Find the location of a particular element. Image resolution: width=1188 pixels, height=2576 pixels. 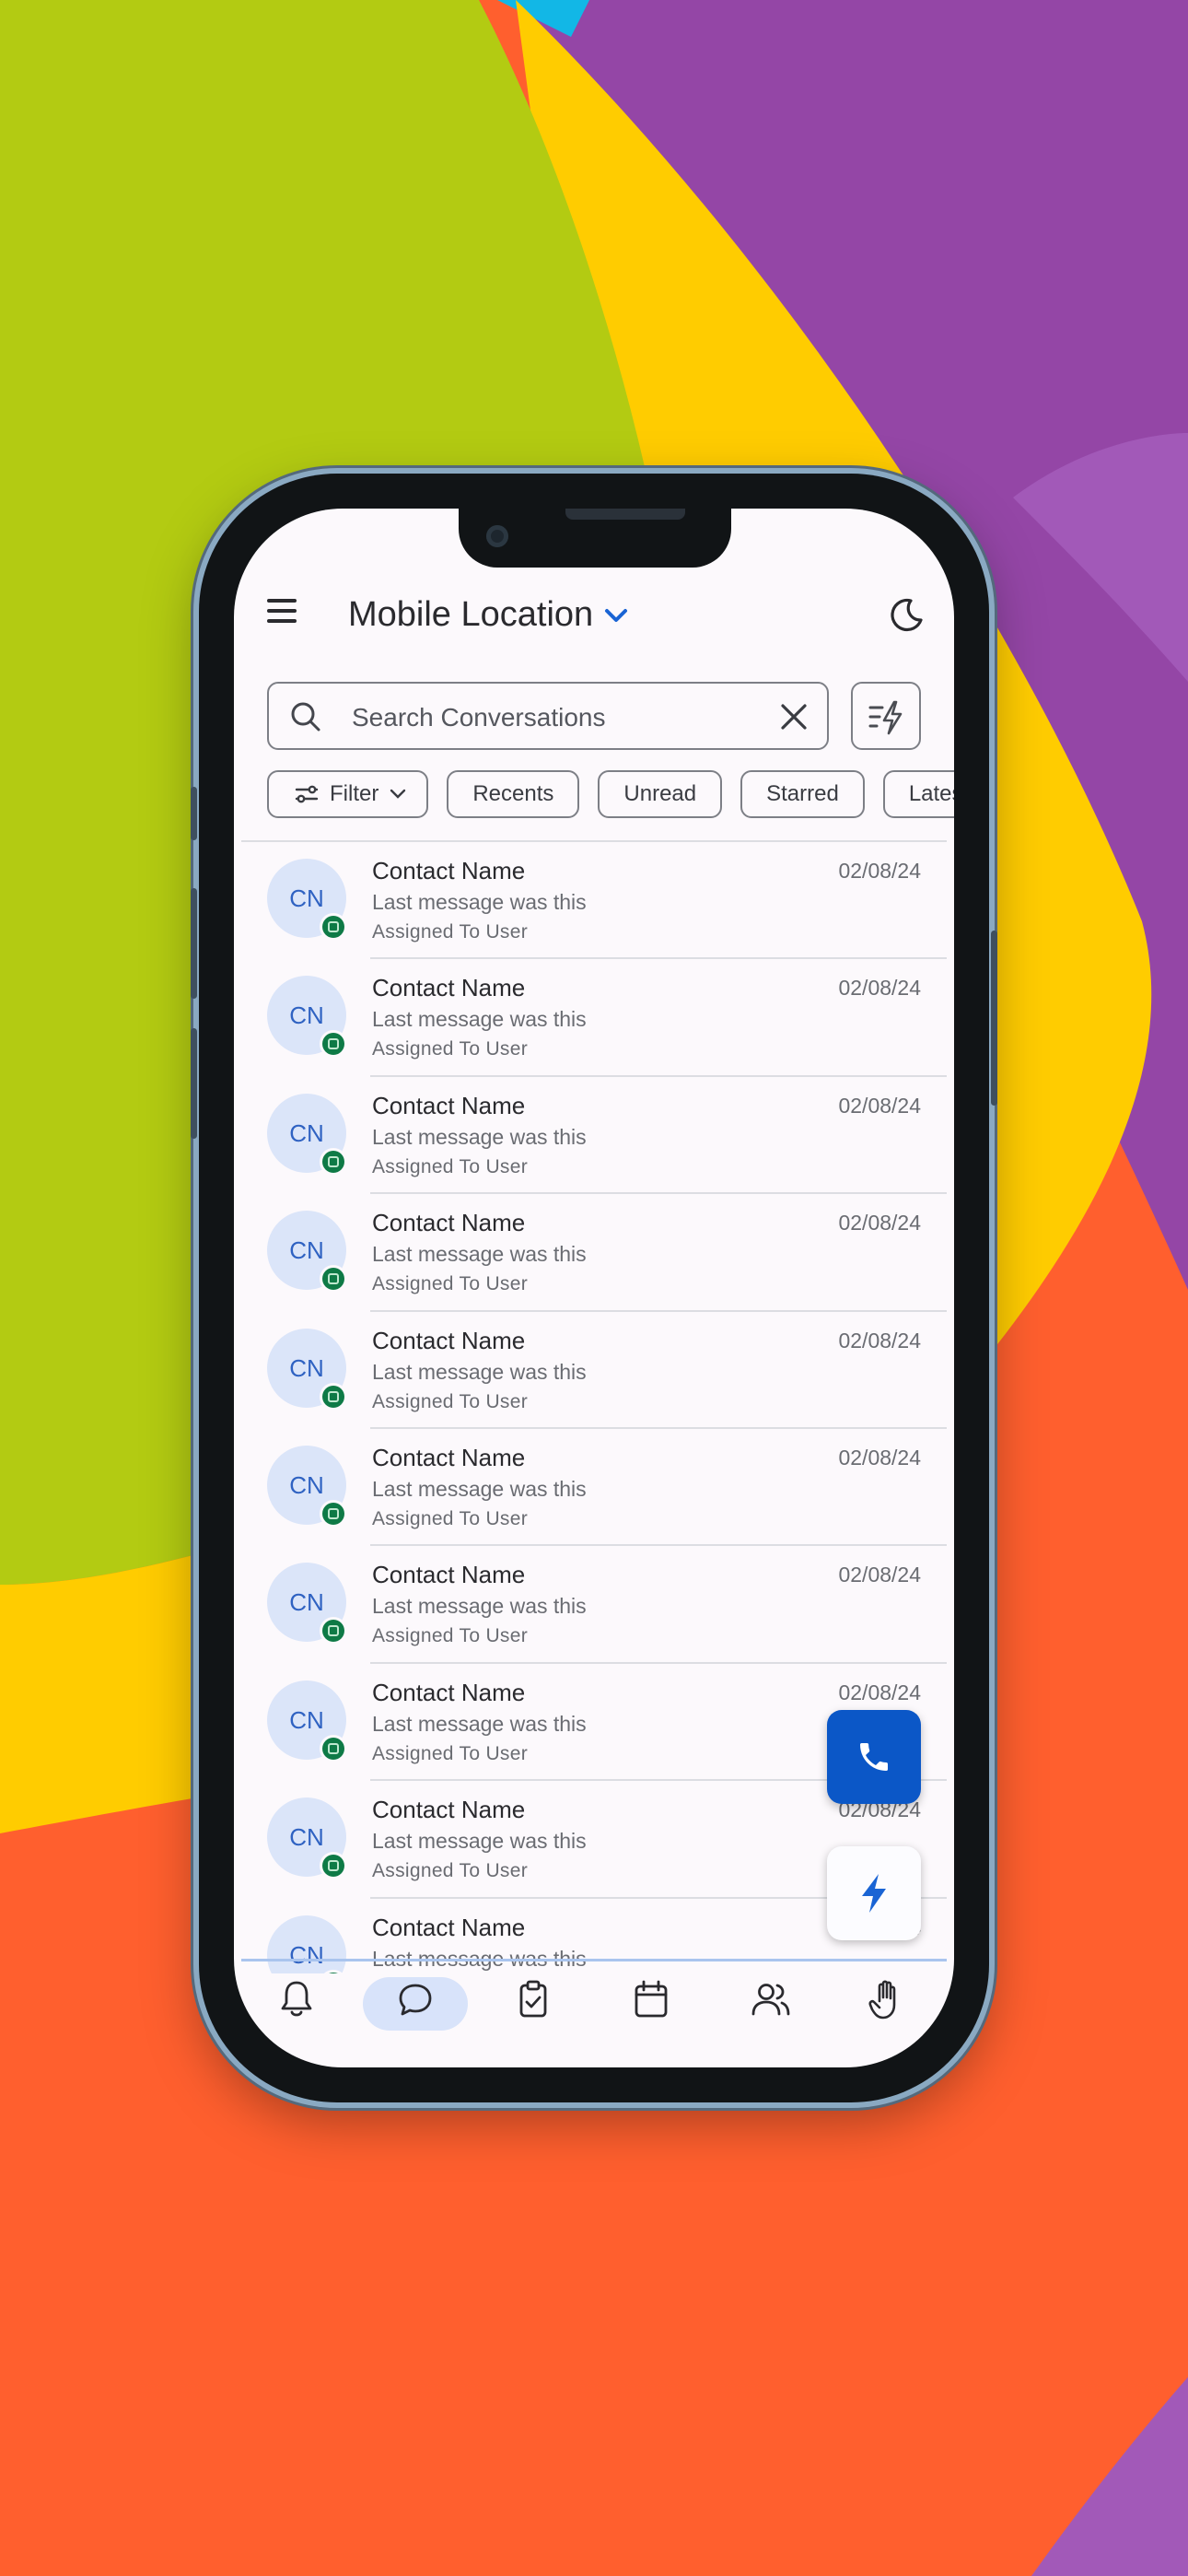

close-icon is located at coordinates (793, 716).